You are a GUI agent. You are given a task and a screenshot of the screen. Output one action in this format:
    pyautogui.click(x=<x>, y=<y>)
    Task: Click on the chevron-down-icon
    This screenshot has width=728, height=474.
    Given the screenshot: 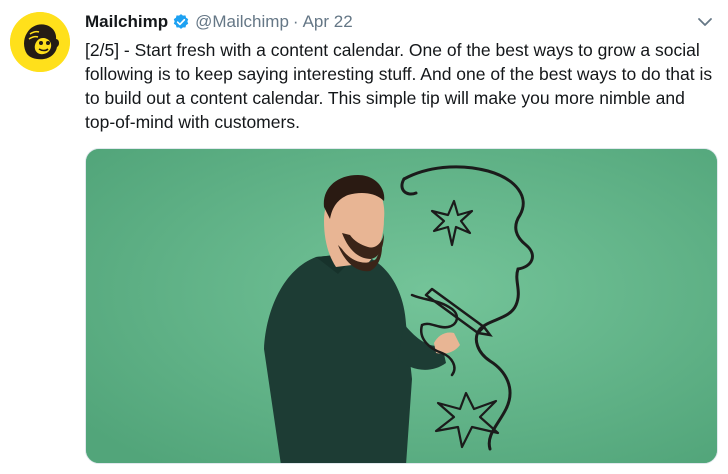 What is the action you would take?
    pyautogui.click(x=705, y=22)
    